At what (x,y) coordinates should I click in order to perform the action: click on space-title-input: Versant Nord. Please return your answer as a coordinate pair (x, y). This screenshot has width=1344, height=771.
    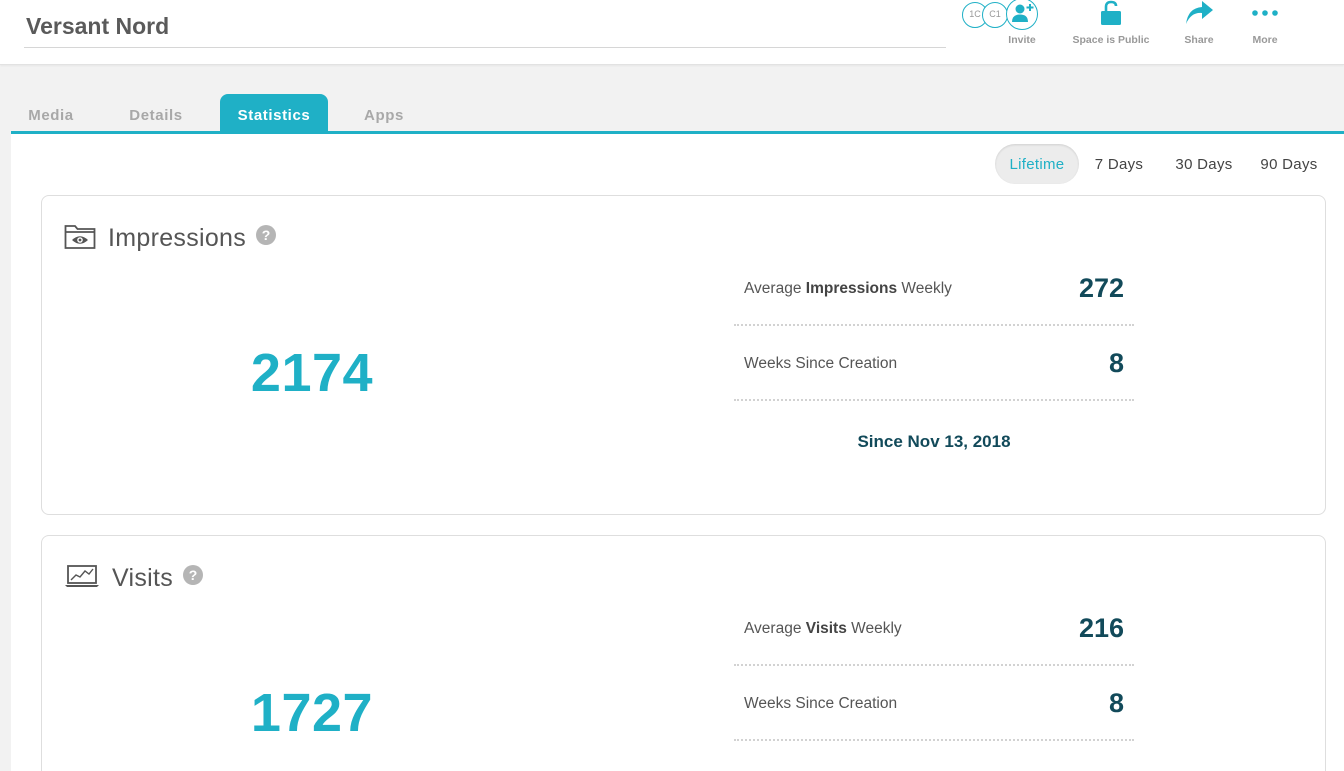
    Looking at the image, I should click on (485, 27).